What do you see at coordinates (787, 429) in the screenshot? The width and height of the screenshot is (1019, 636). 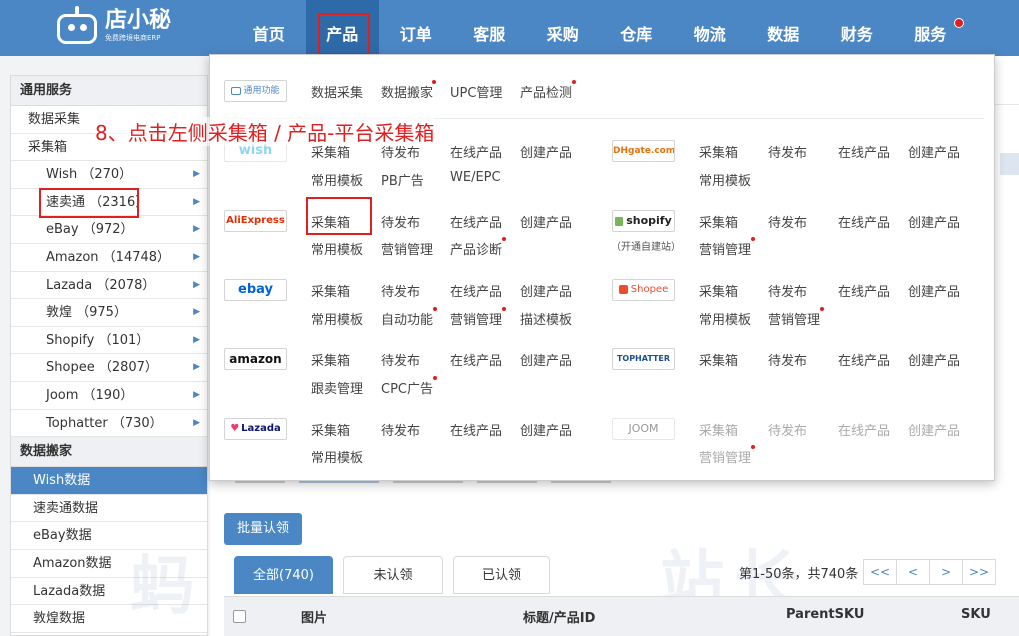 I see `joom-pending-publish: 待发布` at bounding box center [787, 429].